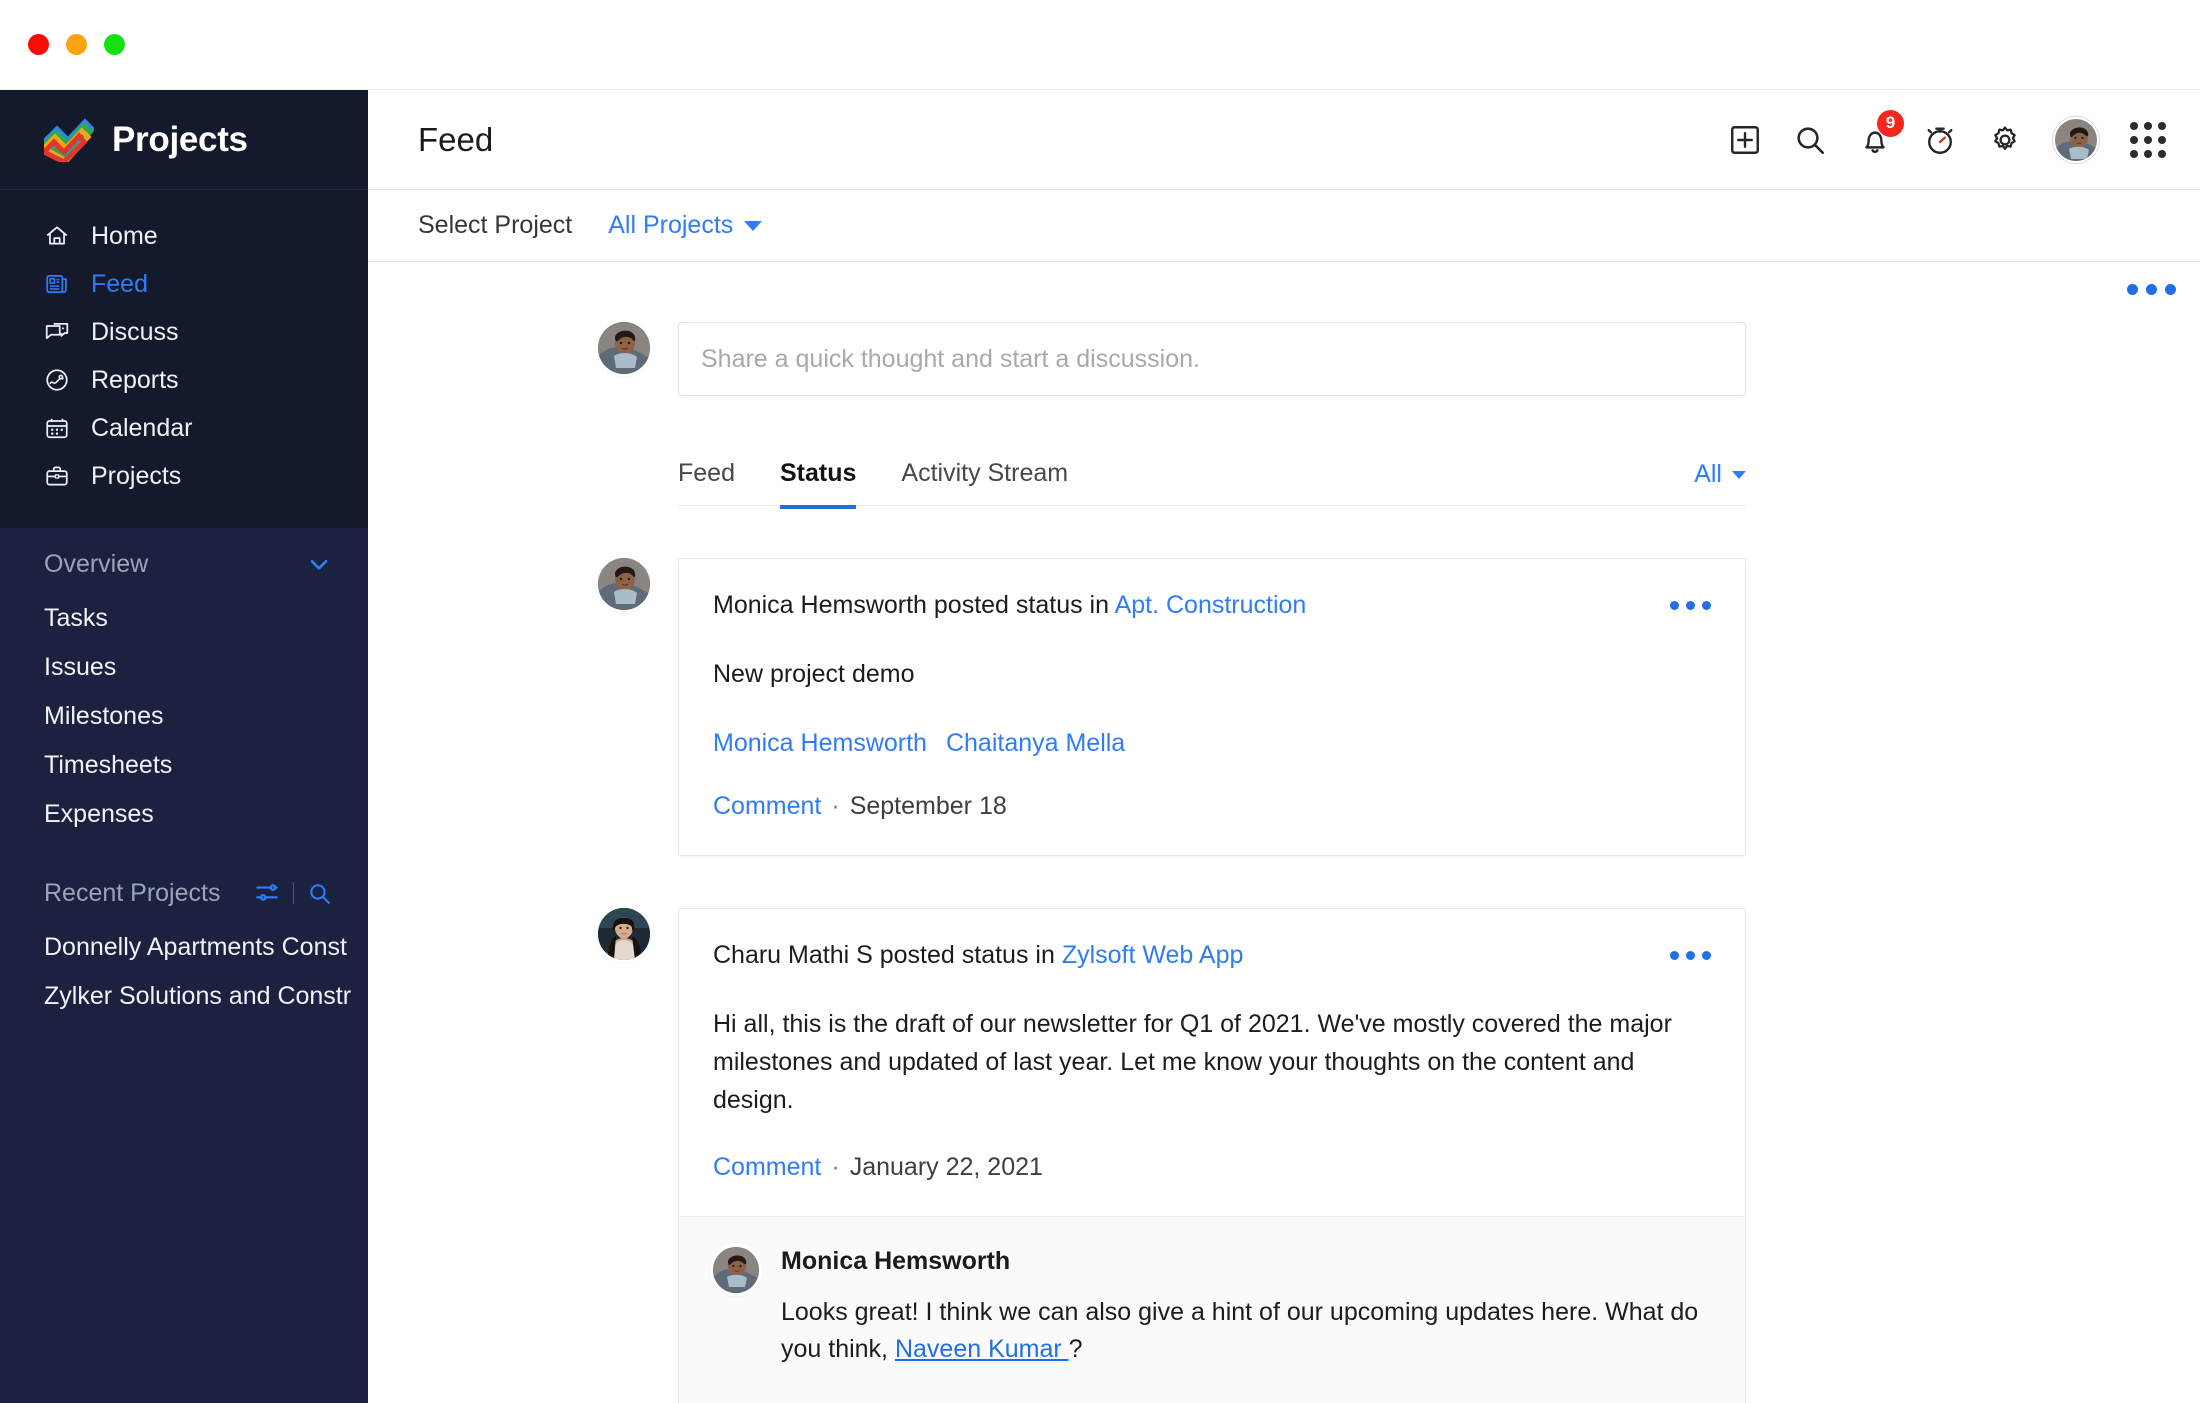 This screenshot has height=1403, width=2200. Describe the element at coordinates (818, 484) in the screenshot. I see `tab-status: Status` at that location.